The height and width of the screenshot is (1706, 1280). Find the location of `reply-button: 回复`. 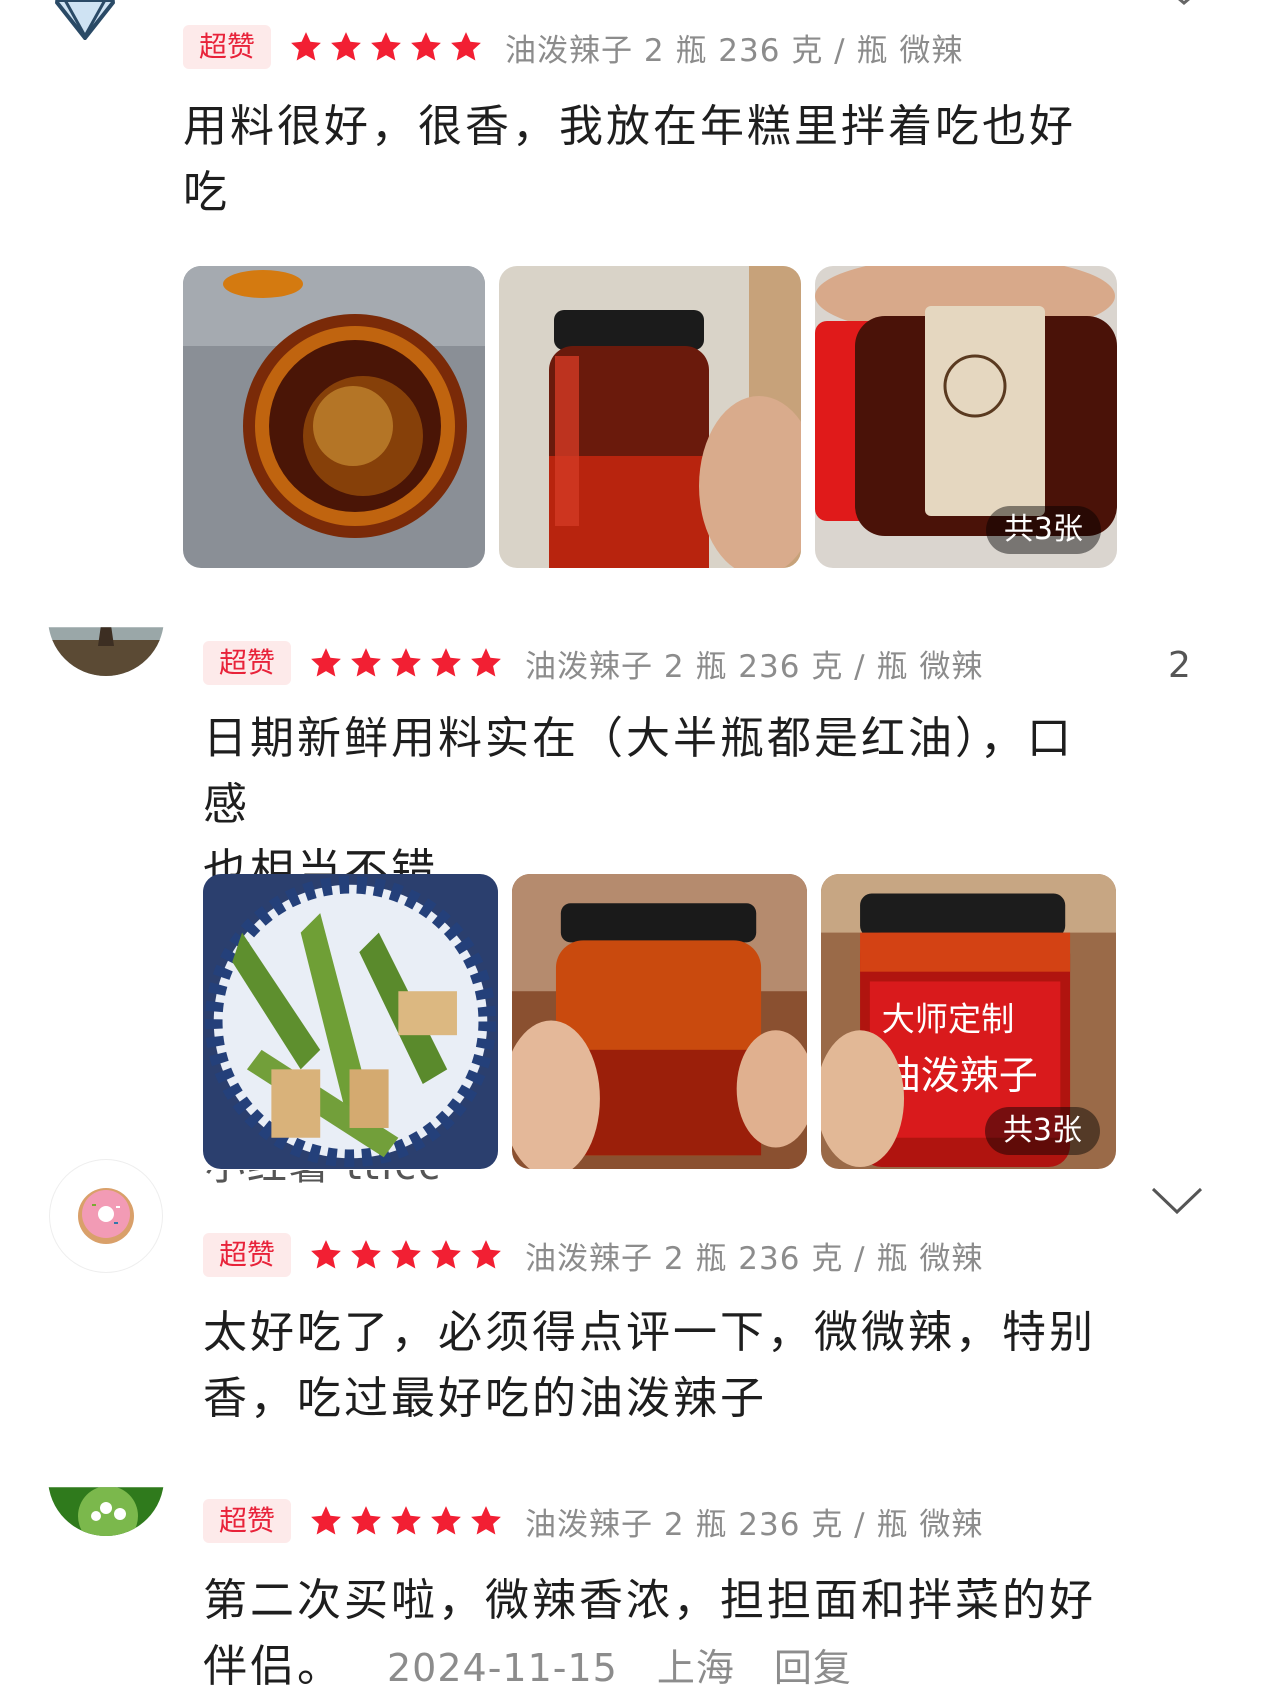

reply-button: 回复 is located at coordinates (813, 1668).